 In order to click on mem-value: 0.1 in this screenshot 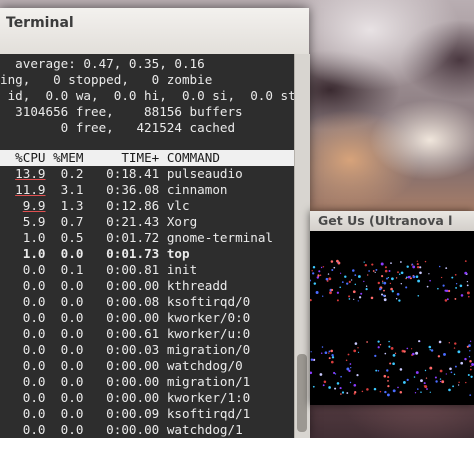, I will do `click(64, 269)`.